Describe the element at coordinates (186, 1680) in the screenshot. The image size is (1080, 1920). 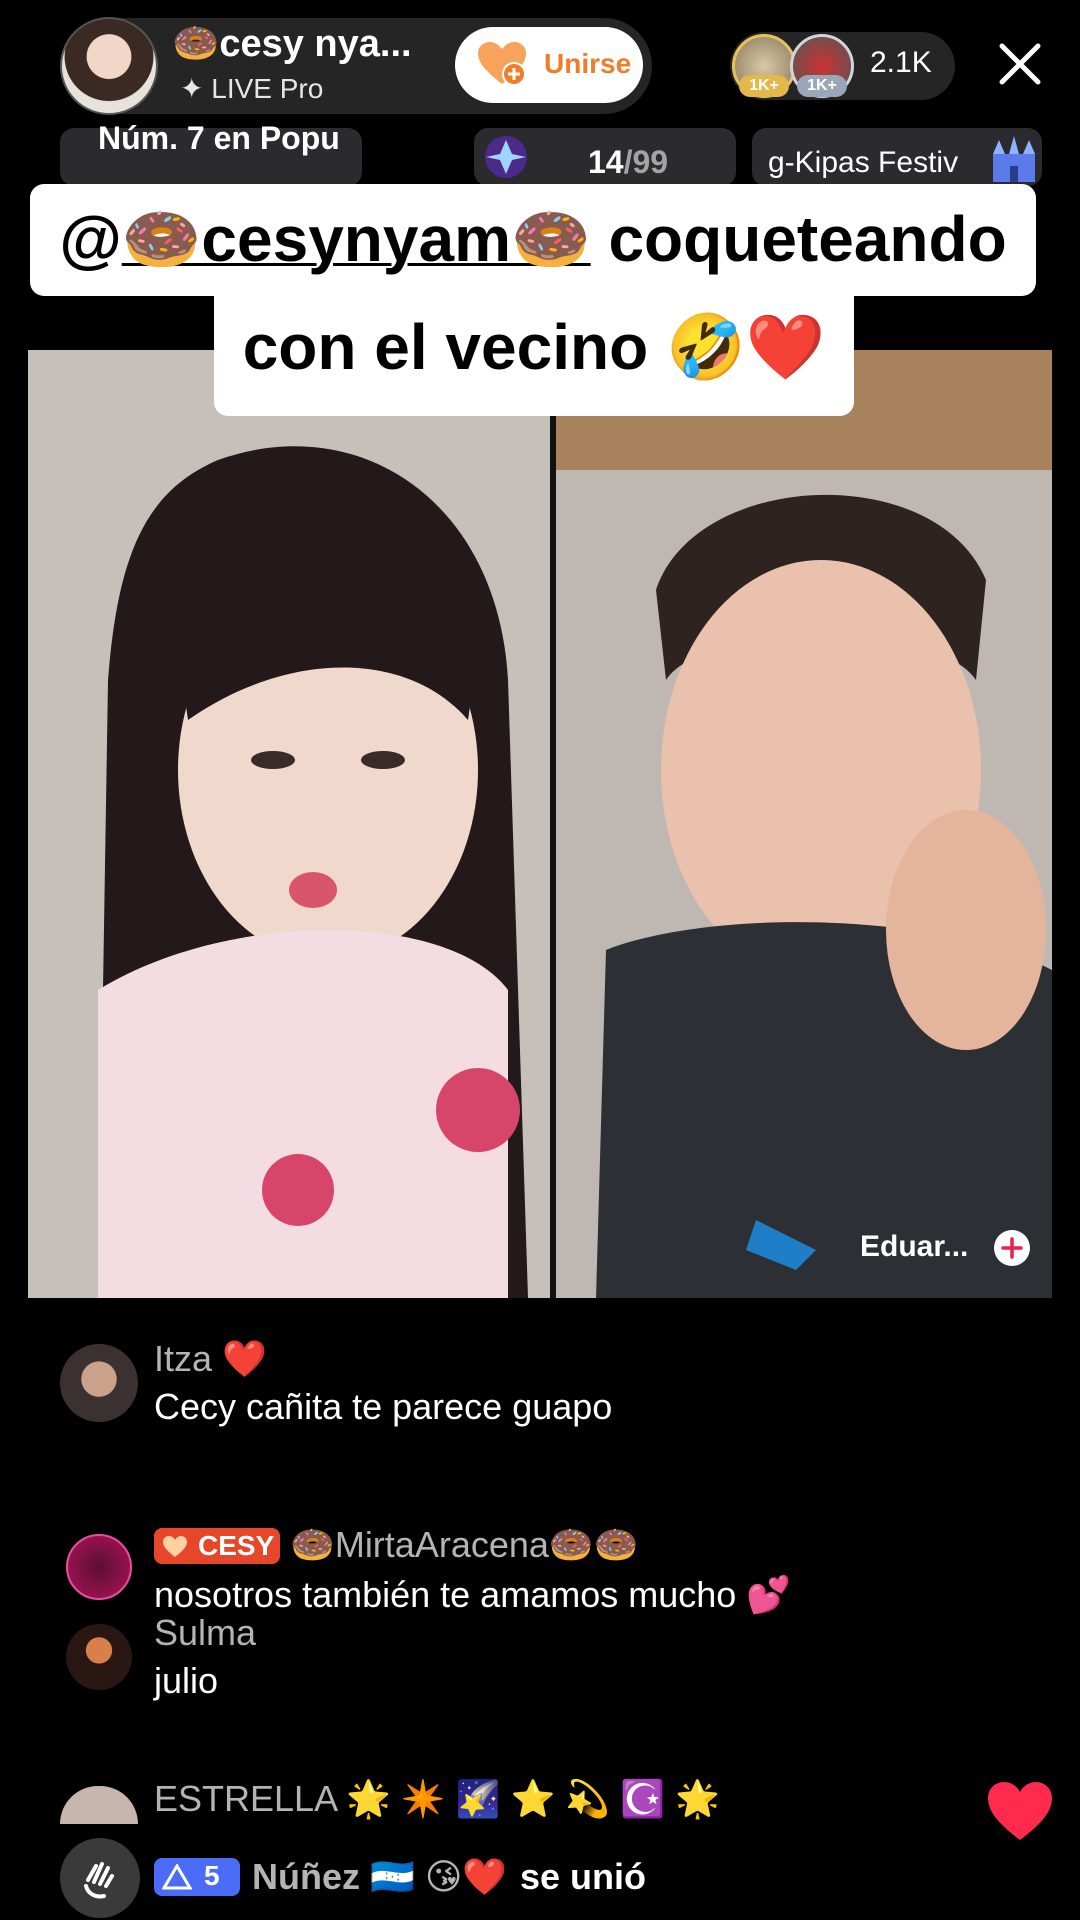
I see `comment-text: julio` at that location.